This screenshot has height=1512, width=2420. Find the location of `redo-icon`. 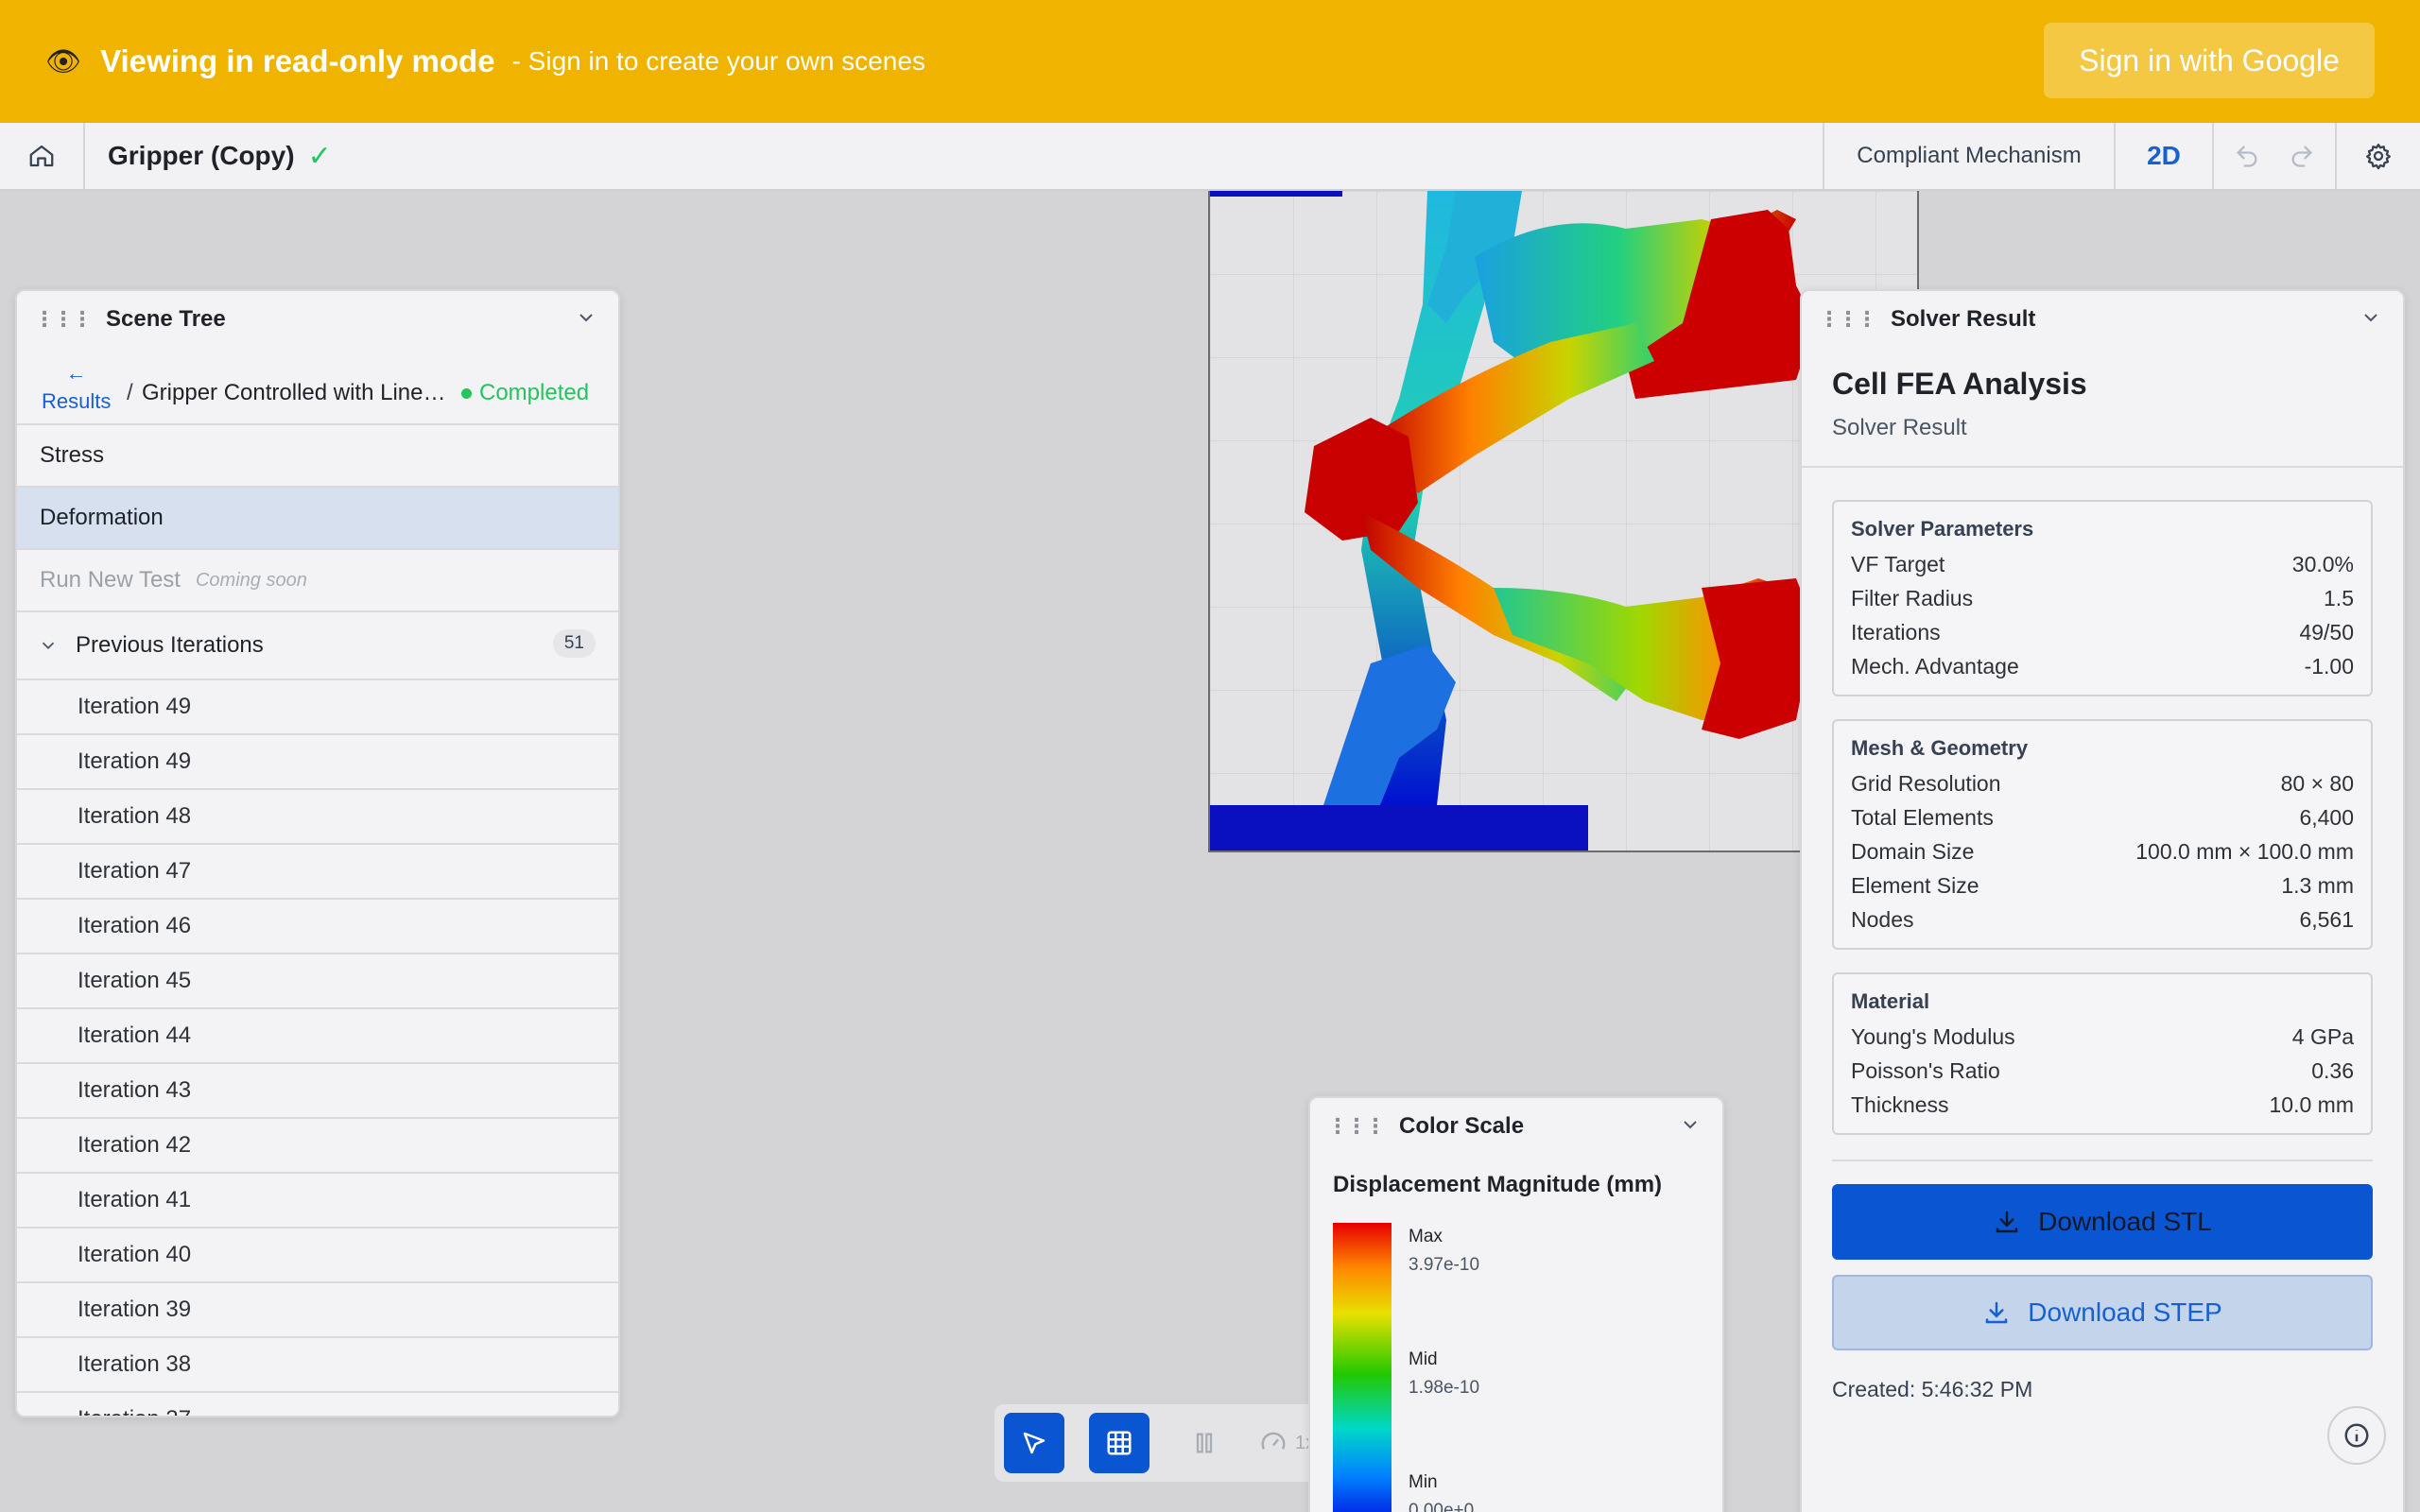

redo-icon is located at coordinates (2302, 156).